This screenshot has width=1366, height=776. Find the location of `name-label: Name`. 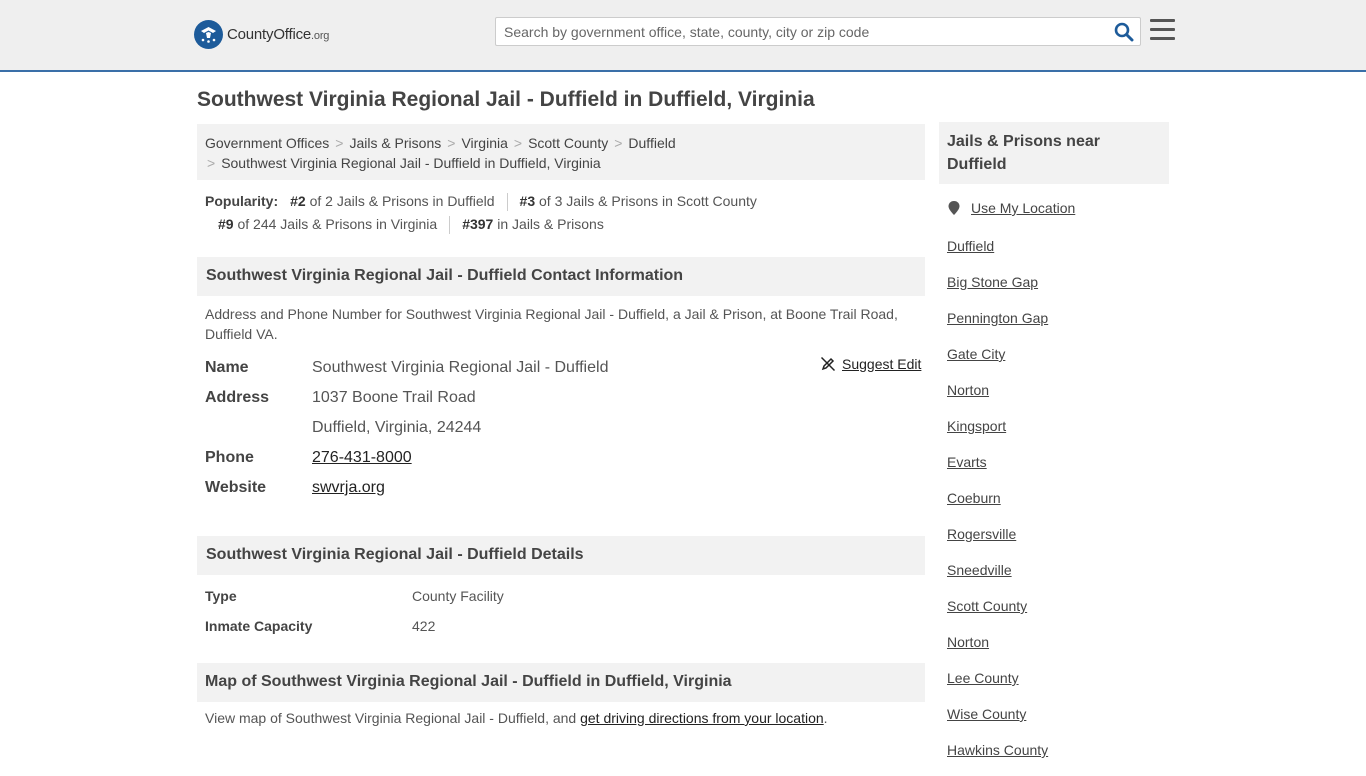

name-label: Name is located at coordinates (227, 367).